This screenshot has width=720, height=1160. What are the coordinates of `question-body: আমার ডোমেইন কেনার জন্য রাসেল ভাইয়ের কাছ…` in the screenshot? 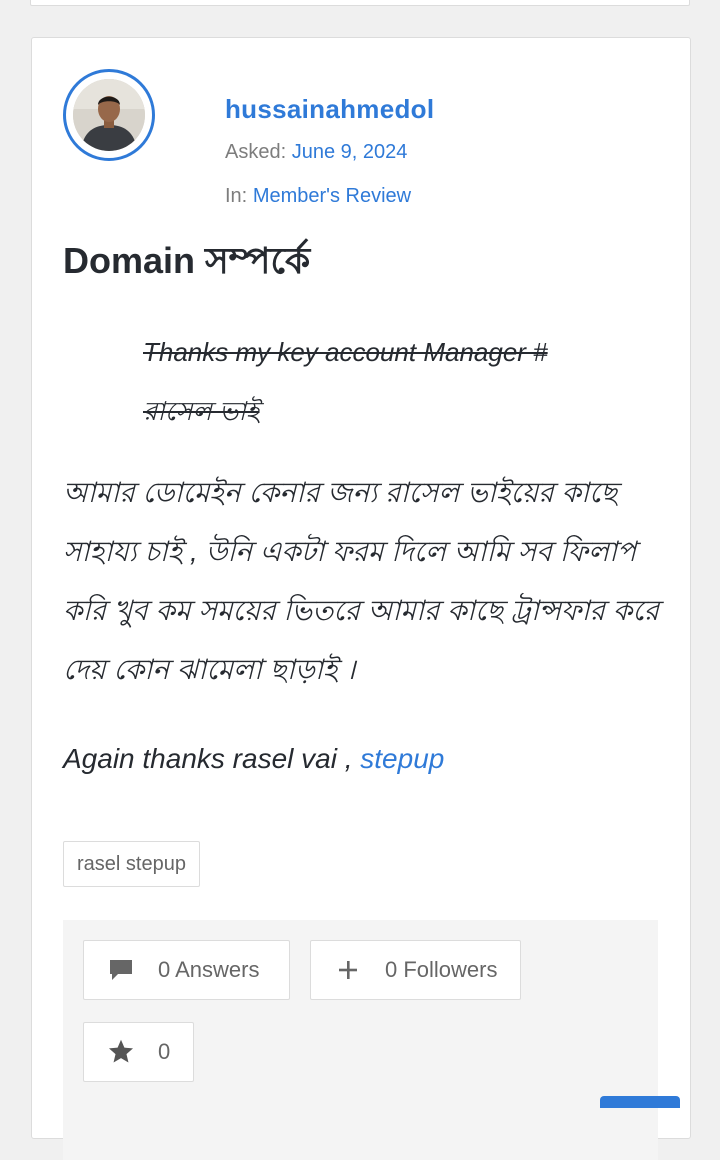 It's located at (361, 581).